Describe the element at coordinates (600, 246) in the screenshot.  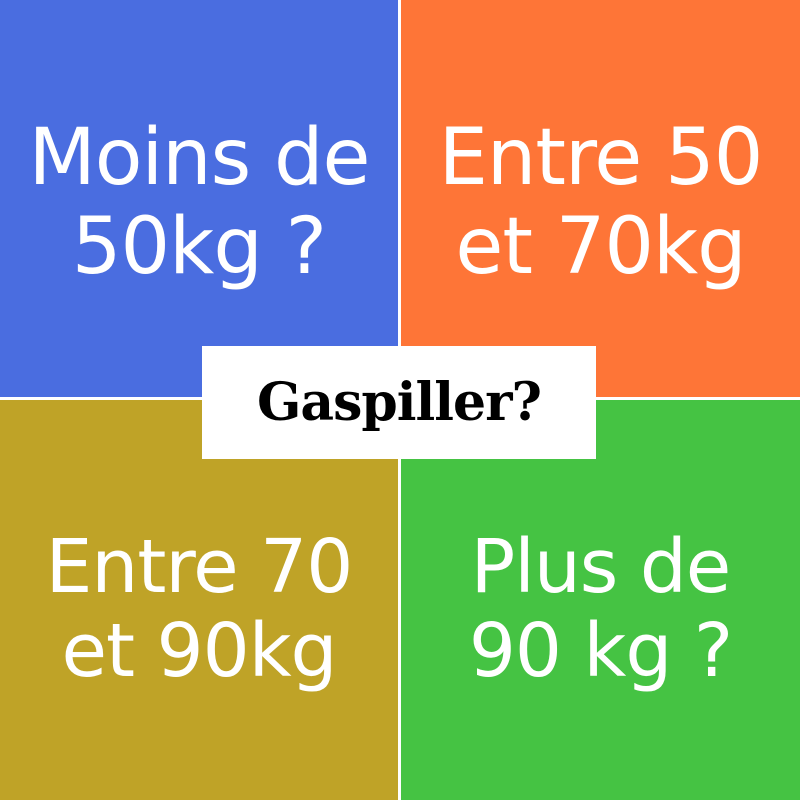
I see `option-line-2: et 70kg` at that location.